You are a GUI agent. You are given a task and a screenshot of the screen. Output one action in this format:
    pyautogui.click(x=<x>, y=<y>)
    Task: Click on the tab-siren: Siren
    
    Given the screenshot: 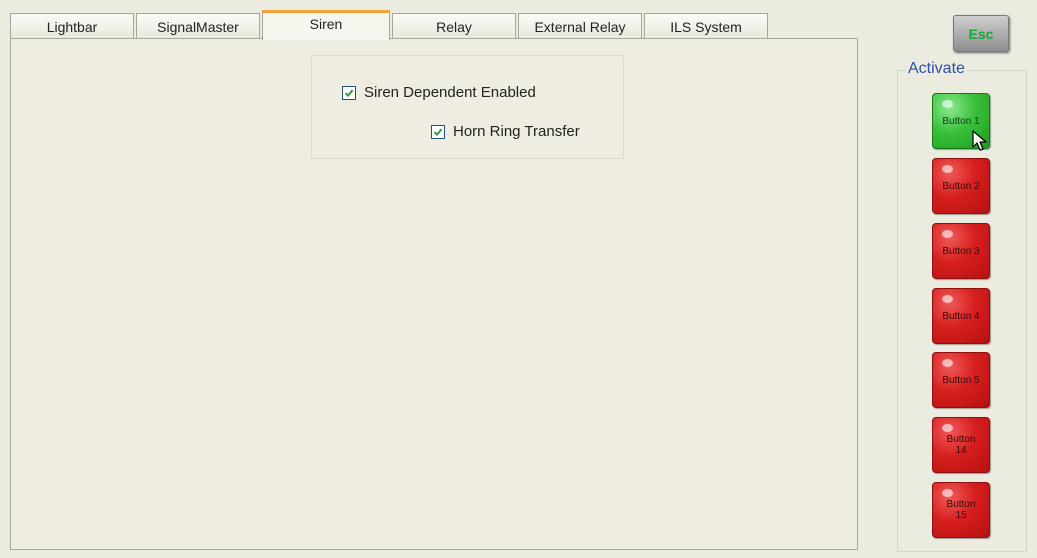 What is the action you would take?
    pyautogui.click(x=326, y=25)
    